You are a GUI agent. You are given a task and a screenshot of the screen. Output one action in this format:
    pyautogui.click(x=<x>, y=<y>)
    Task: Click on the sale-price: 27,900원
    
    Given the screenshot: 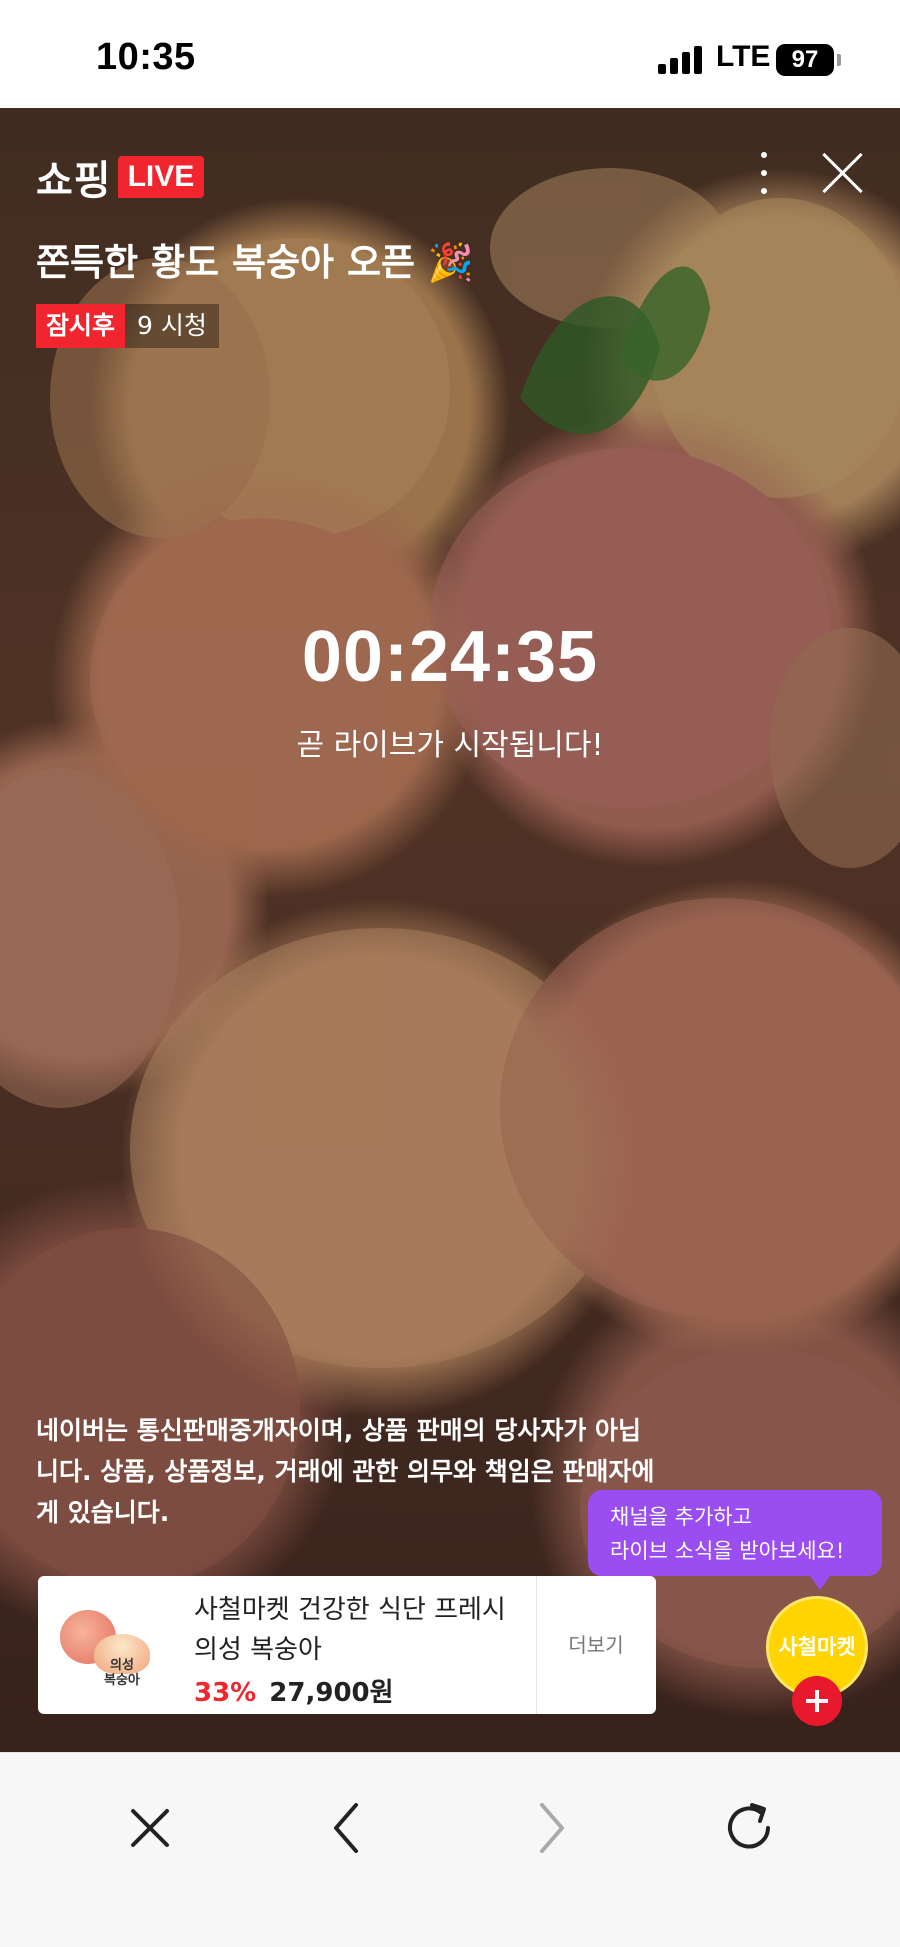 What is the action you would take?
    pyautogui.click(x=331, y=1693)
    